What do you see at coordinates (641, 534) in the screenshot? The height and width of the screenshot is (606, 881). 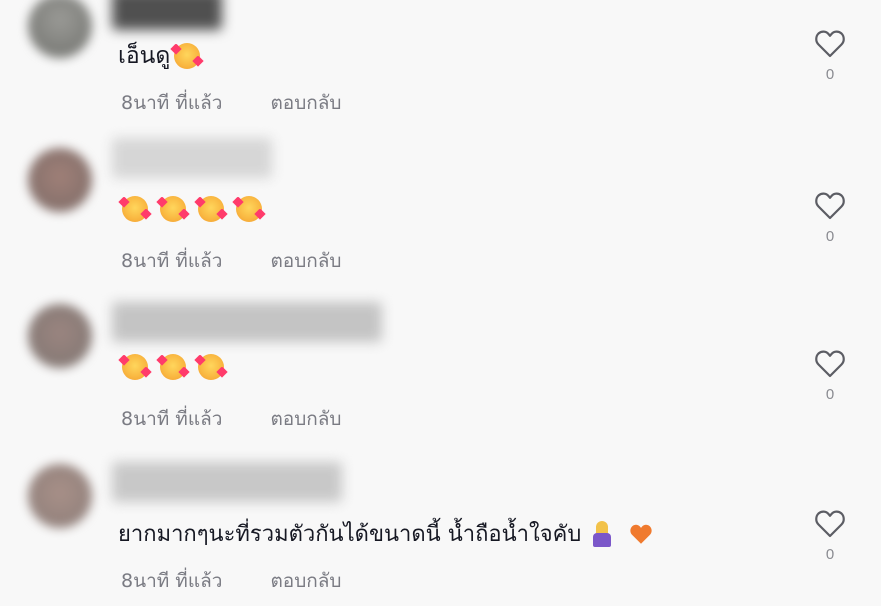 I see `orange-heart-emoji` at bounding box center [641, 534].